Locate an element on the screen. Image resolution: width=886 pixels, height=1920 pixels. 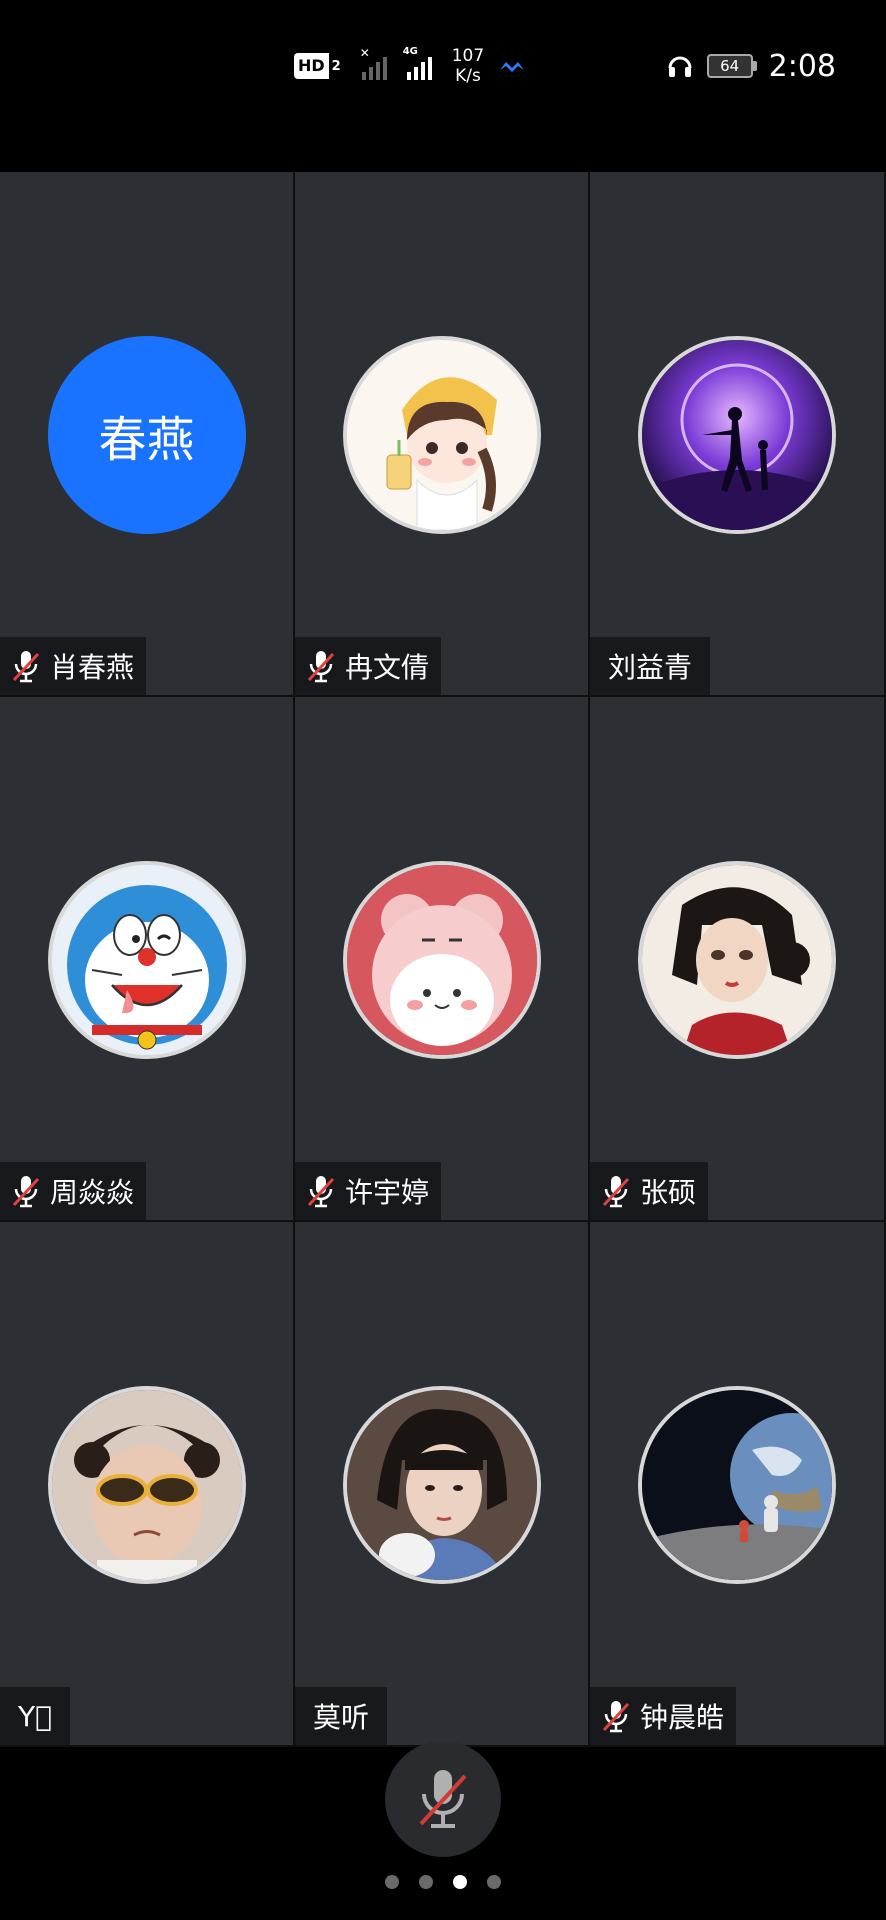
participant-name-tag: 张硕 is located at coordinates (649, 1191).